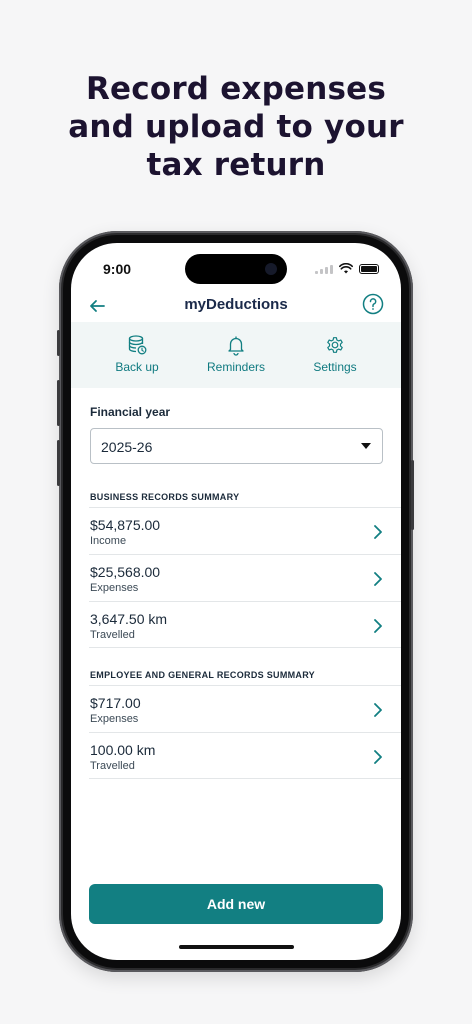 The height and width of the screenshot is (1024, 472). What do you see at coordinates (412, 495) in the screenshot?
I see `phone-power-button` at bounding box center [412, 495].